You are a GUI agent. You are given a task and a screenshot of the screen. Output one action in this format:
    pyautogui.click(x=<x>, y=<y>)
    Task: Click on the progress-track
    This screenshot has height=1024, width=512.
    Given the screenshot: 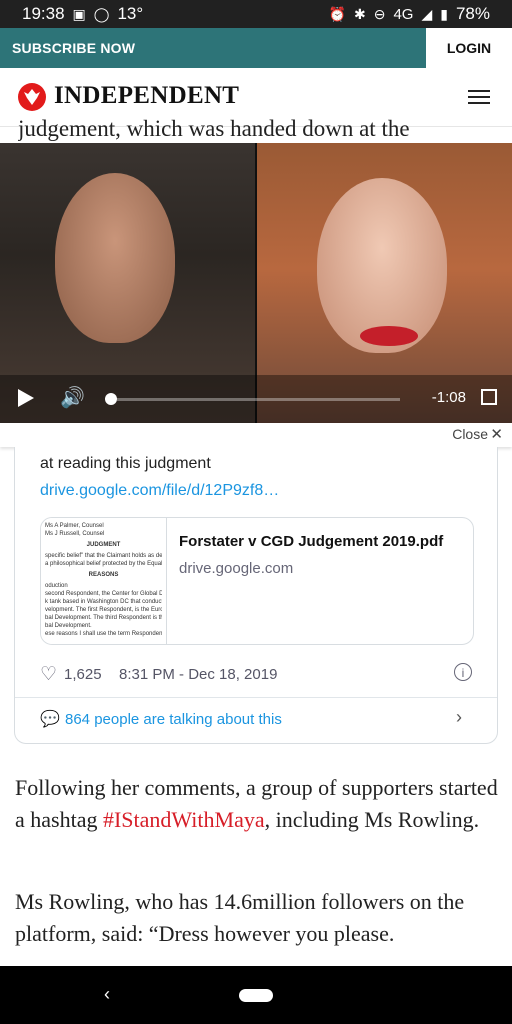 What is the action you would take?
    pyautogui.click(x=258, y=399)
    